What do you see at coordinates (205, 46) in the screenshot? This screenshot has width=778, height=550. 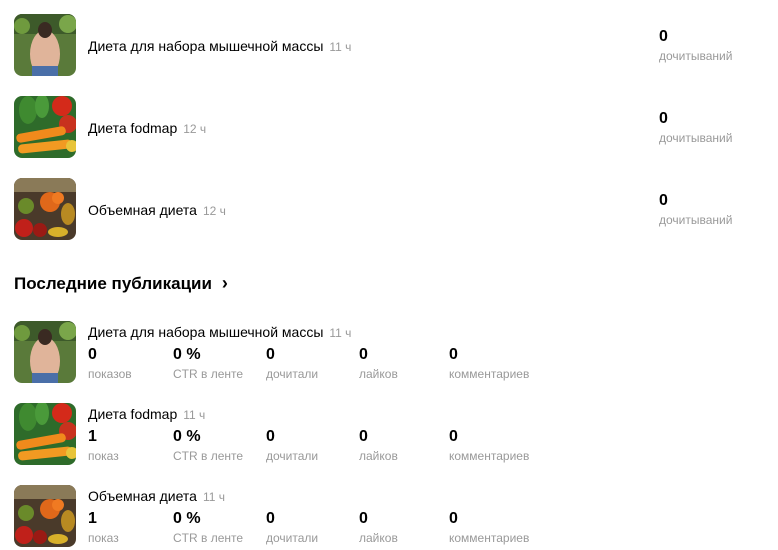 I see `article-title: Диета для набора мышечной массы` at bounding box center [205, 46].